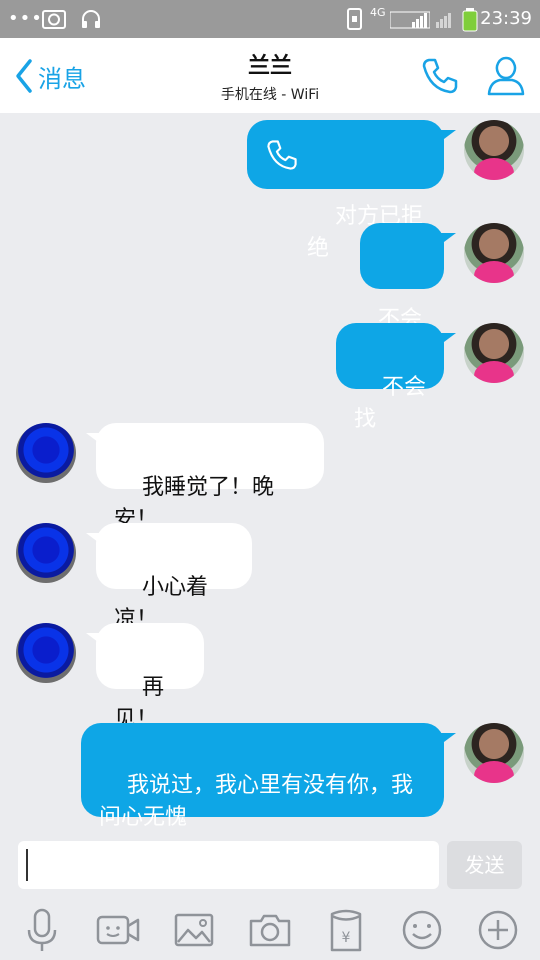  Describe the element at coordinates (282, 155) in the screenshot. I see `phone-icon` at that location.